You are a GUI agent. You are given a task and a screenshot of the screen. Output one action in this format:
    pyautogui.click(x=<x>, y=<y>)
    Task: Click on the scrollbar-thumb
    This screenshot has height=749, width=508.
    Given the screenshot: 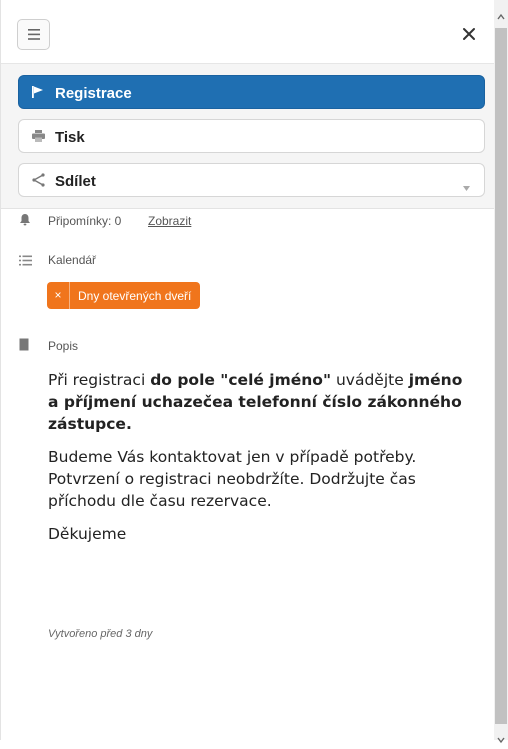 What is the action you would take?
    pyautogui.click(x=501, y=376)
    